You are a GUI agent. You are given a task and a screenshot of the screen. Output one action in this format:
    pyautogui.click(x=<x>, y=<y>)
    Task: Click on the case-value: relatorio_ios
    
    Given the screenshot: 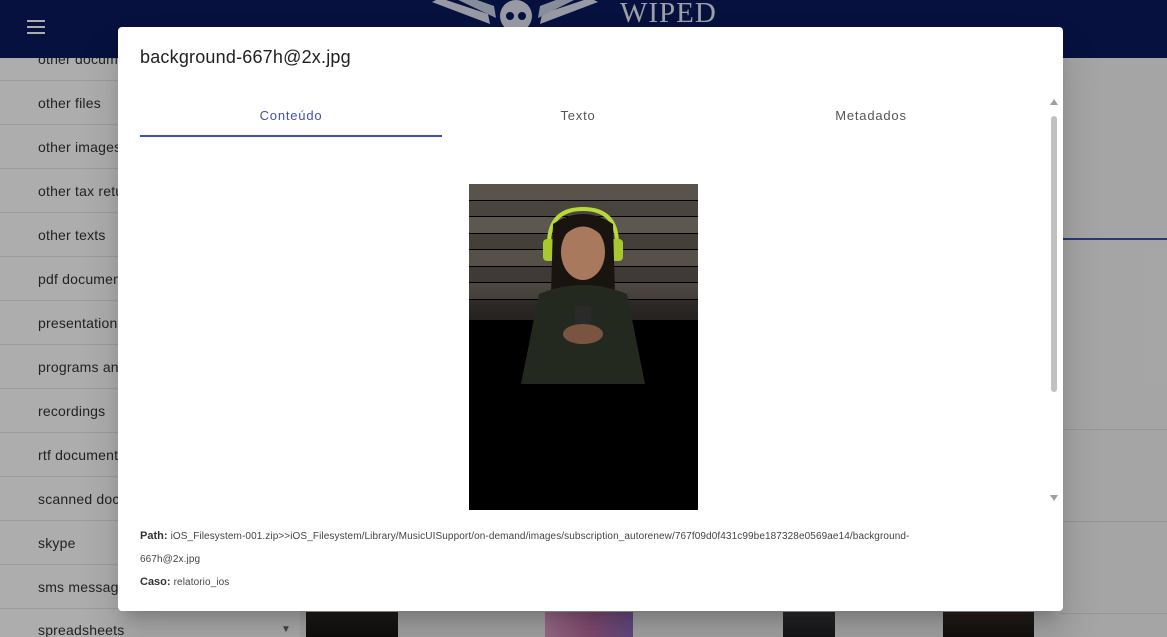 What is the action you would take?
    pyautogui.click(x=201, y=582)
    